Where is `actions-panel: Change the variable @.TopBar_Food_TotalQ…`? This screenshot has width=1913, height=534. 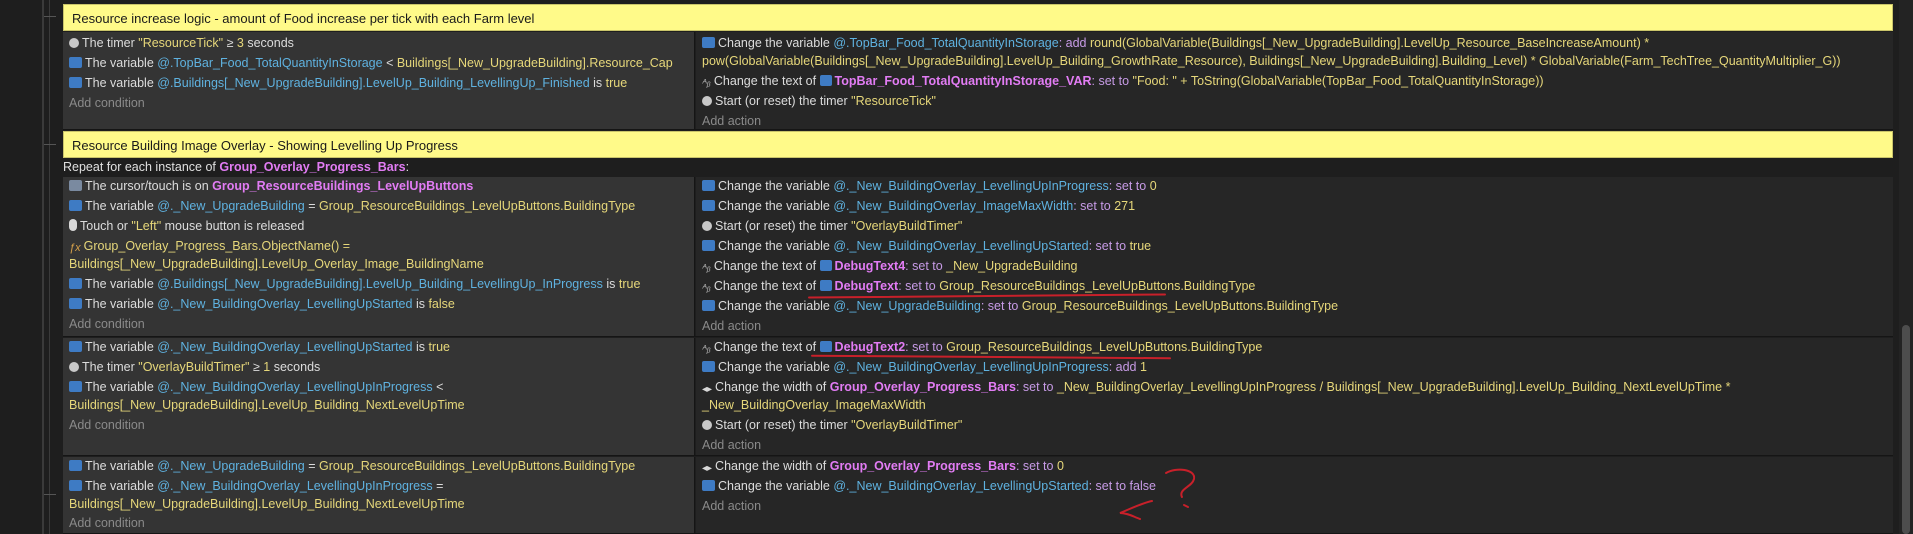
actions-panel: Change the variable @.TopBar_Food_TotalQ… is located at coordinates (1294, 80).